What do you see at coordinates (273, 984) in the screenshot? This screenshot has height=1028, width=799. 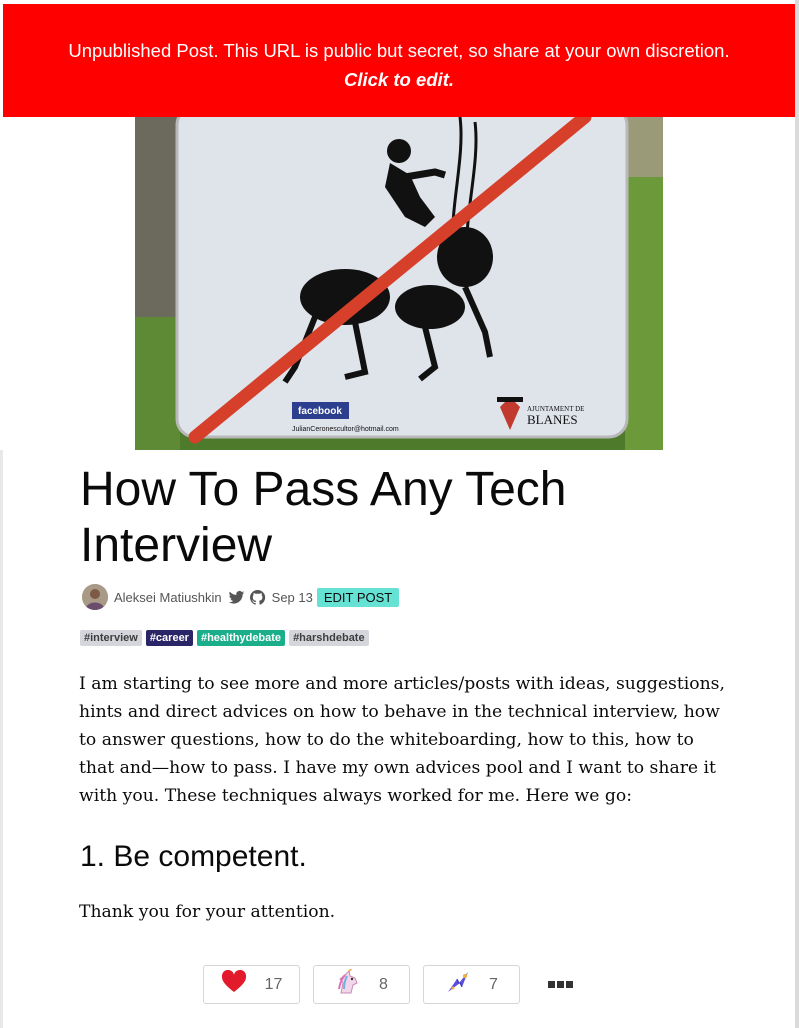 I see `heart-count: 17` at bounding box center [273, 984].